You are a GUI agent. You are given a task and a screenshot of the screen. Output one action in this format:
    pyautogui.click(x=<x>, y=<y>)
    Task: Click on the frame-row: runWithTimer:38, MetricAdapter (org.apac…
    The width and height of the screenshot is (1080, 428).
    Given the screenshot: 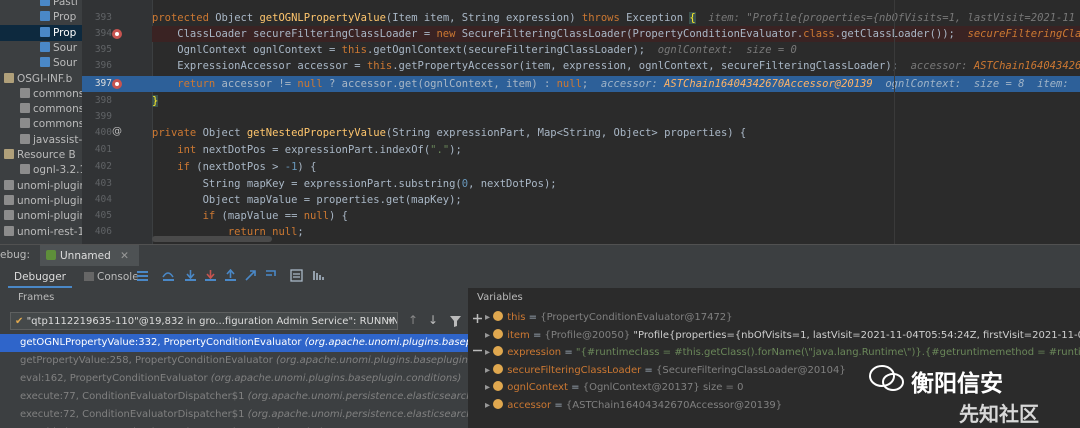 What is the action you would take?
    pyautogui.click(x=234, y=426)
    